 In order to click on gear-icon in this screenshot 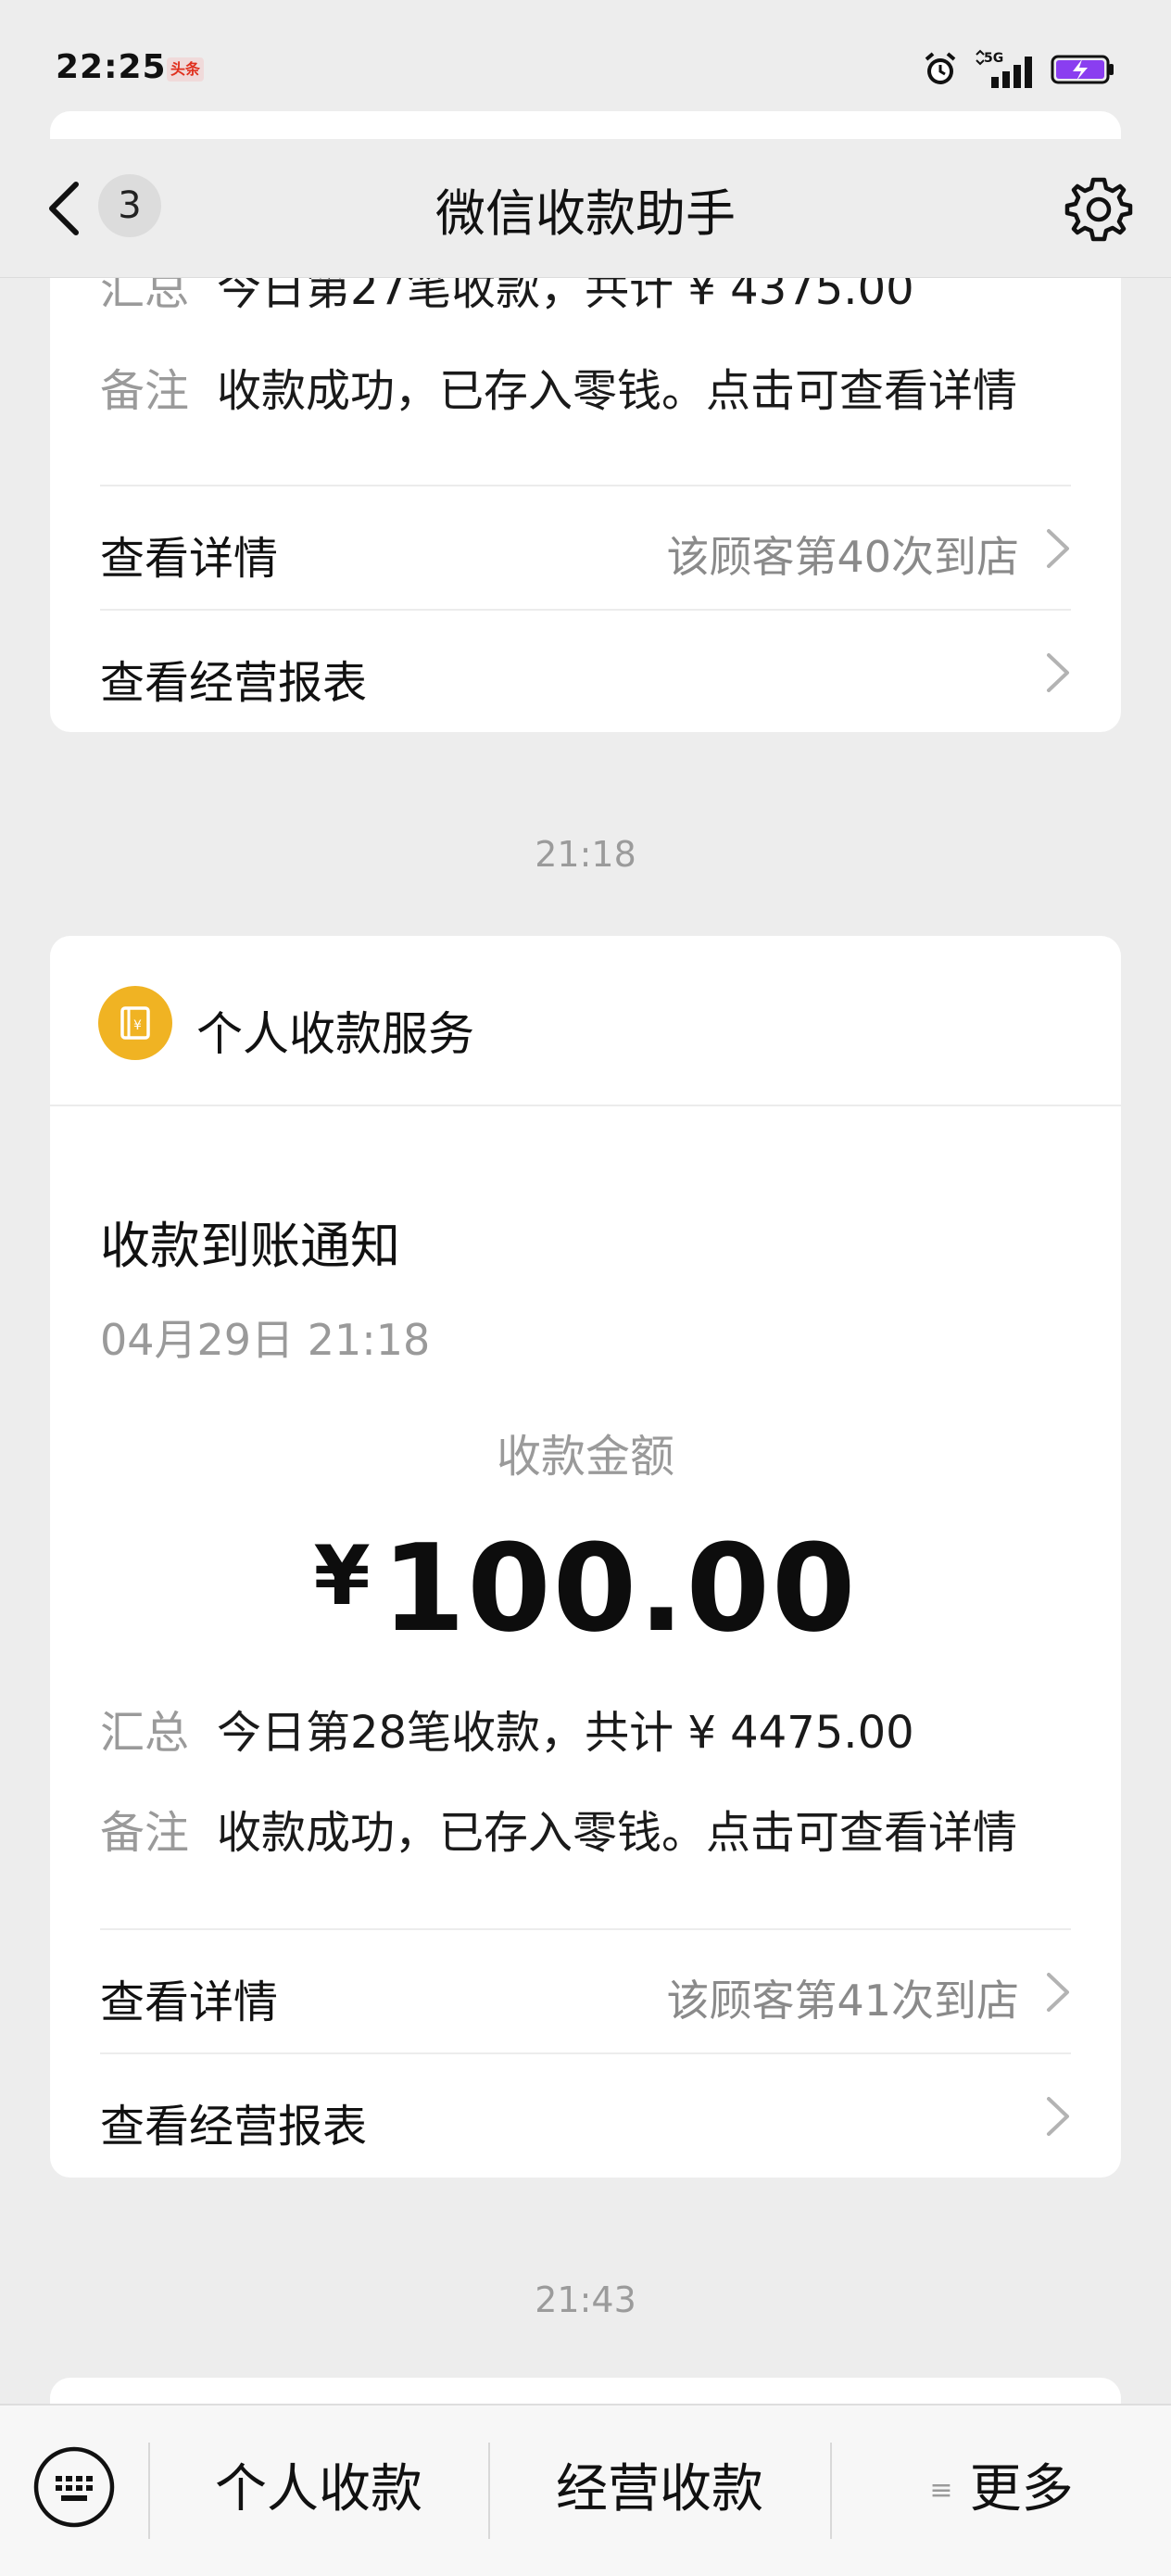, I will do `click(1098, 210)`.